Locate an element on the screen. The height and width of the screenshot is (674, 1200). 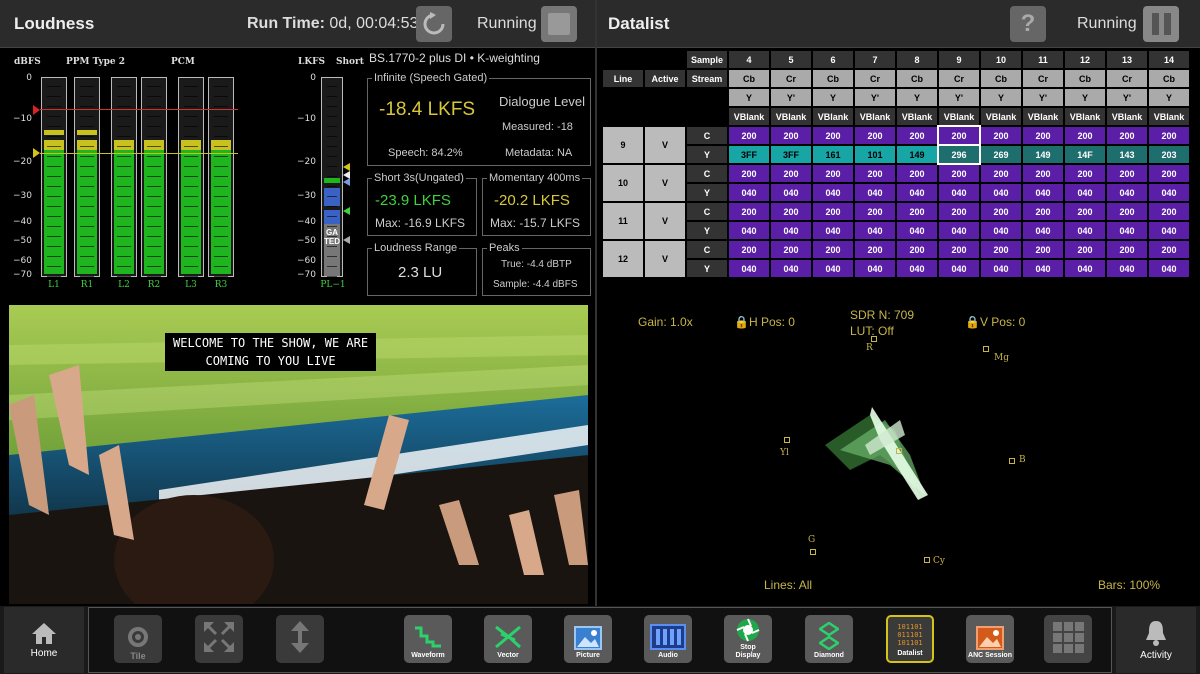
pause-button is located at coordinates (1161, 24).